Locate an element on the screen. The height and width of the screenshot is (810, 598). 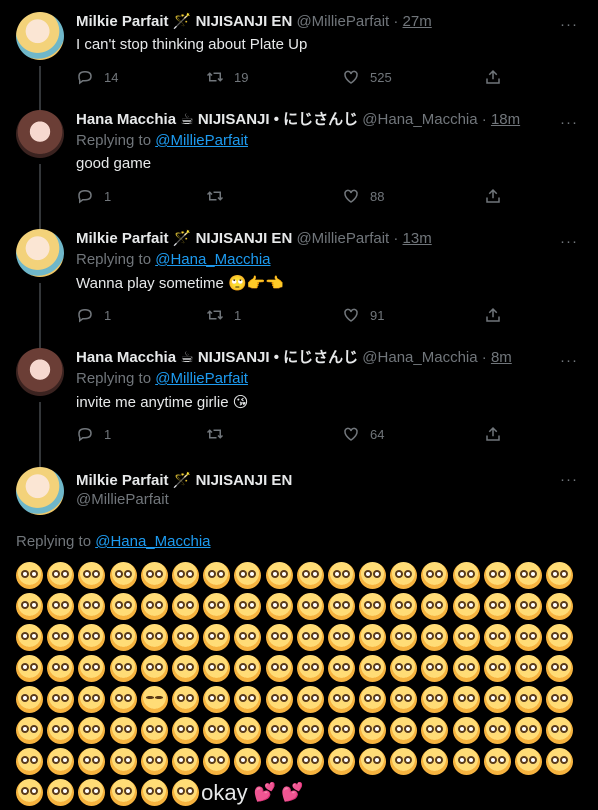
like-button: 88 is located at coordinates (363, 196).